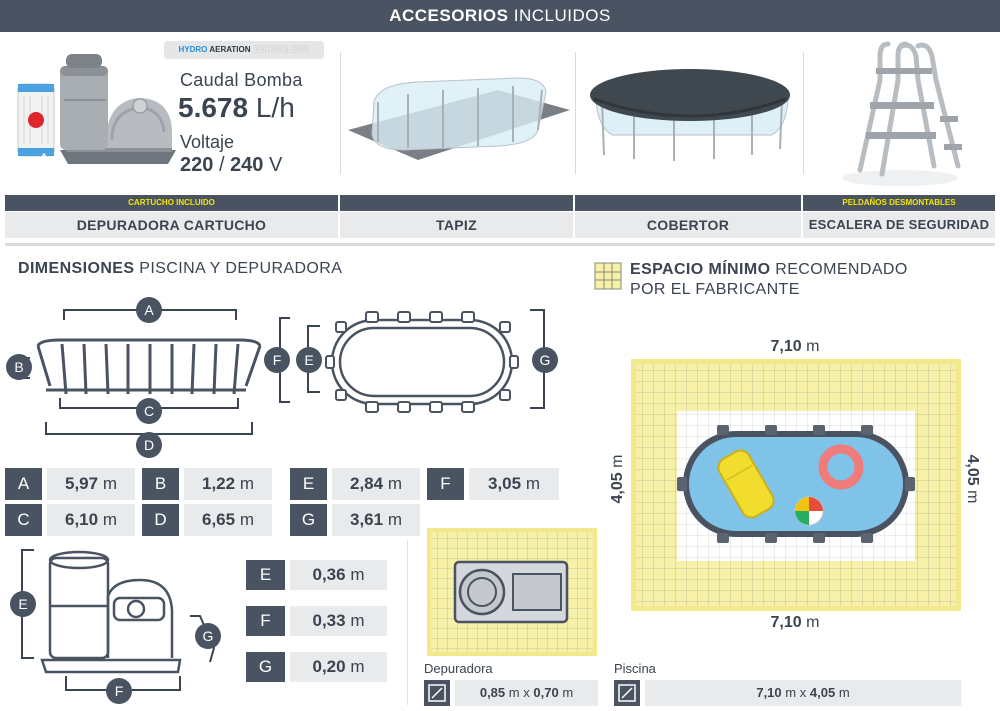 Image resolution: width=1000 pixels, height=711 pixels. I want to click on badge-removable-steps: PELDAÑOS DESMONTABLES, so click(899, 203).